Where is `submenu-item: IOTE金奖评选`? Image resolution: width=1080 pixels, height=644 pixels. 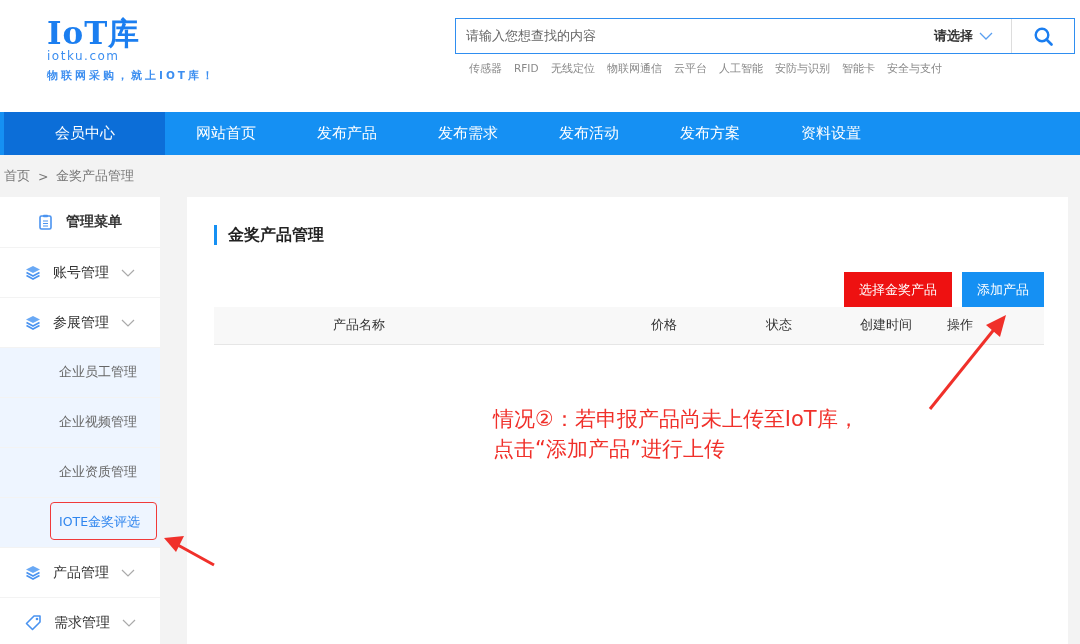 submenu-item: IOTE金奖评选 is located at coordinates (80, 522).